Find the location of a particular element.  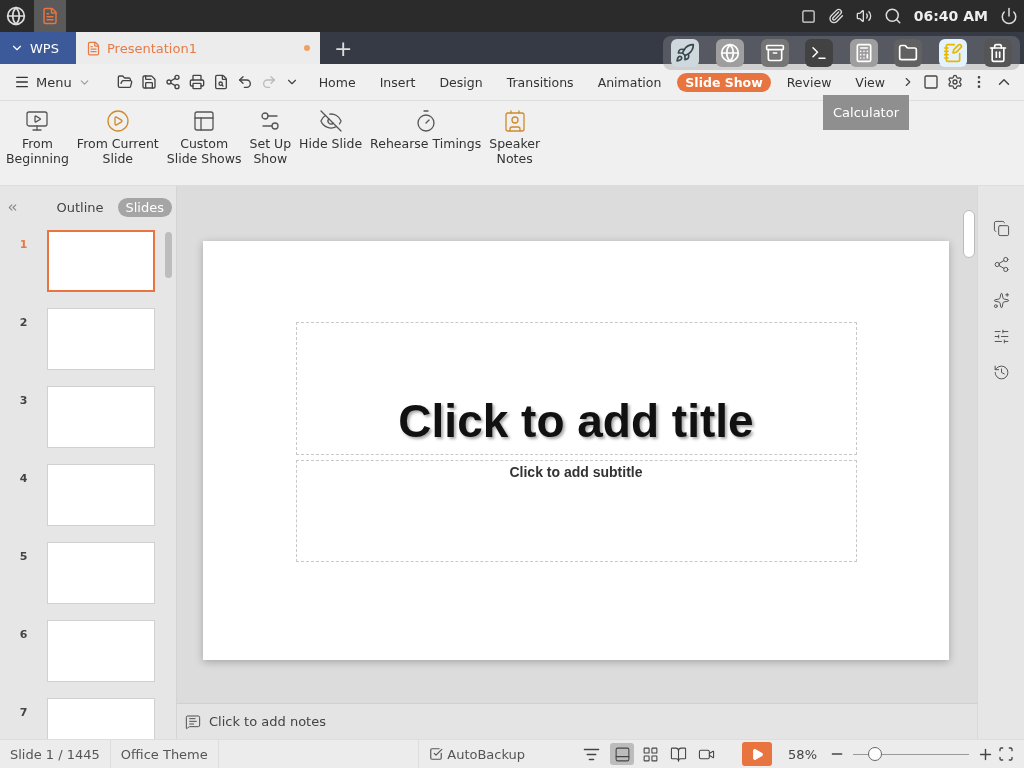

ribbon-button: Speaker Notes is located at coordinates (515, 137).